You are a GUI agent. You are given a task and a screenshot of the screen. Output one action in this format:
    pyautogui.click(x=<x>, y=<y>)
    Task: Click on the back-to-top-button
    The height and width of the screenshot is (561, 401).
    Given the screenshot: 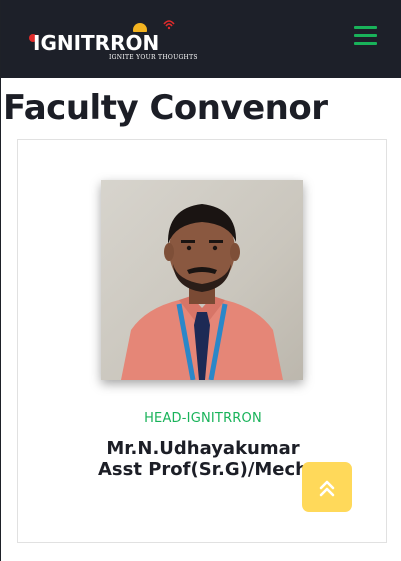 What is the action you would take?
    pyautogui.click(x=327, y=487)
    